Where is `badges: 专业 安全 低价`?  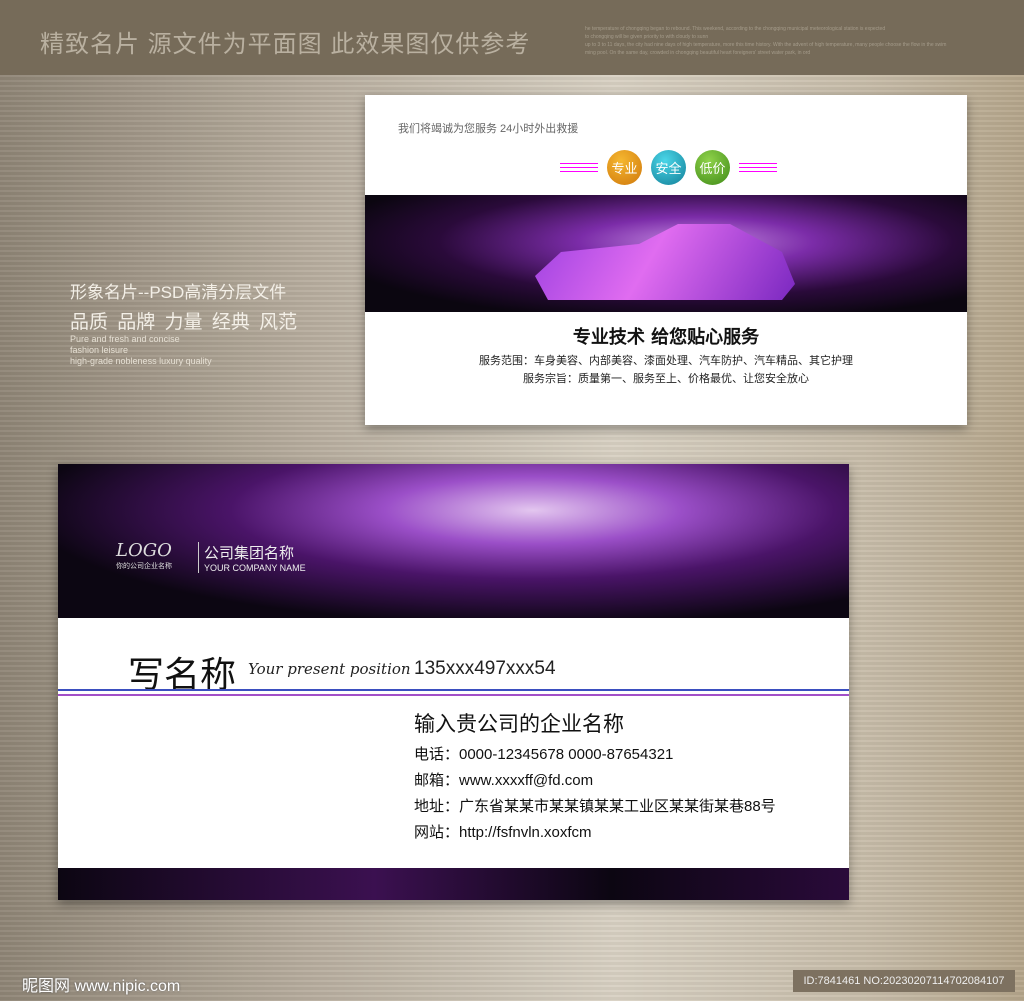
badges: 专业 安全 低价 is located at coordinates (668, 167).